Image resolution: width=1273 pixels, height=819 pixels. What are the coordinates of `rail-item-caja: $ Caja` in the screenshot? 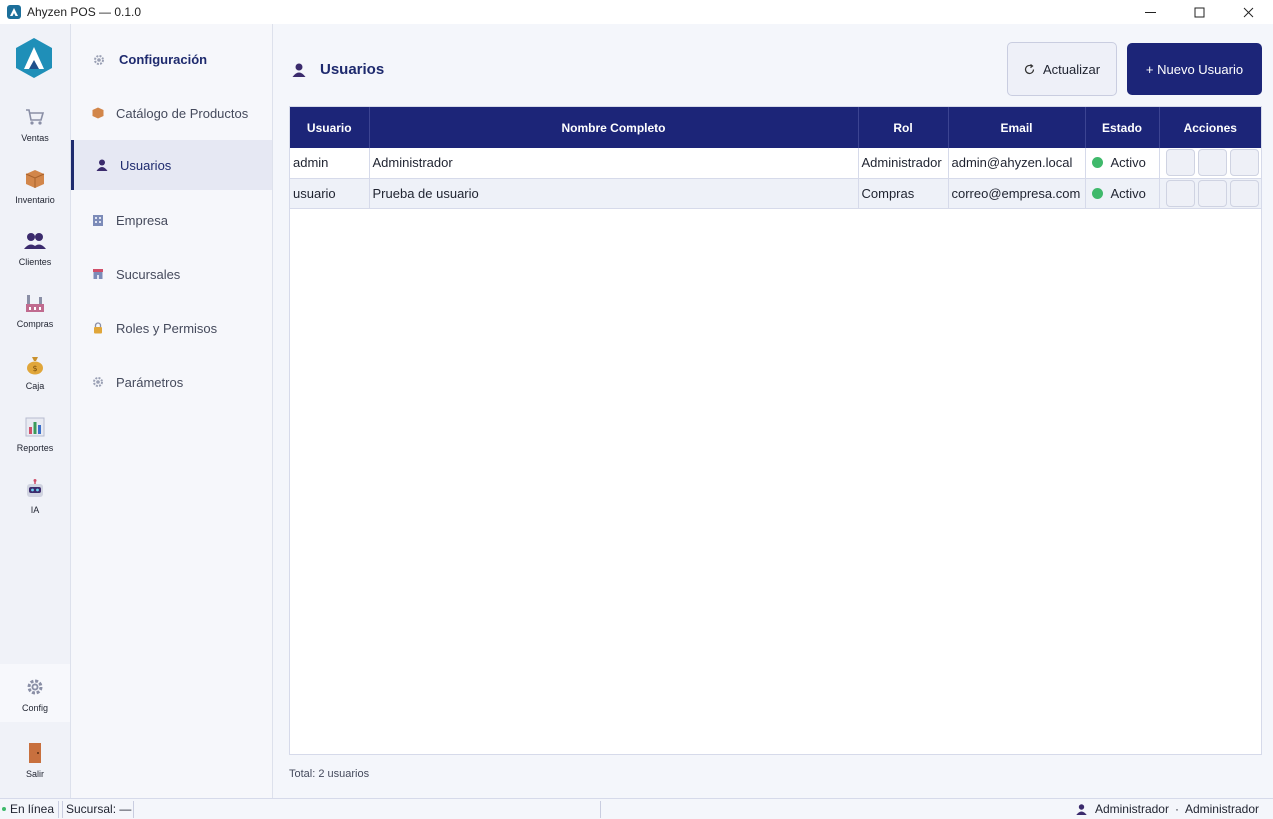 It's located at (35, 380).